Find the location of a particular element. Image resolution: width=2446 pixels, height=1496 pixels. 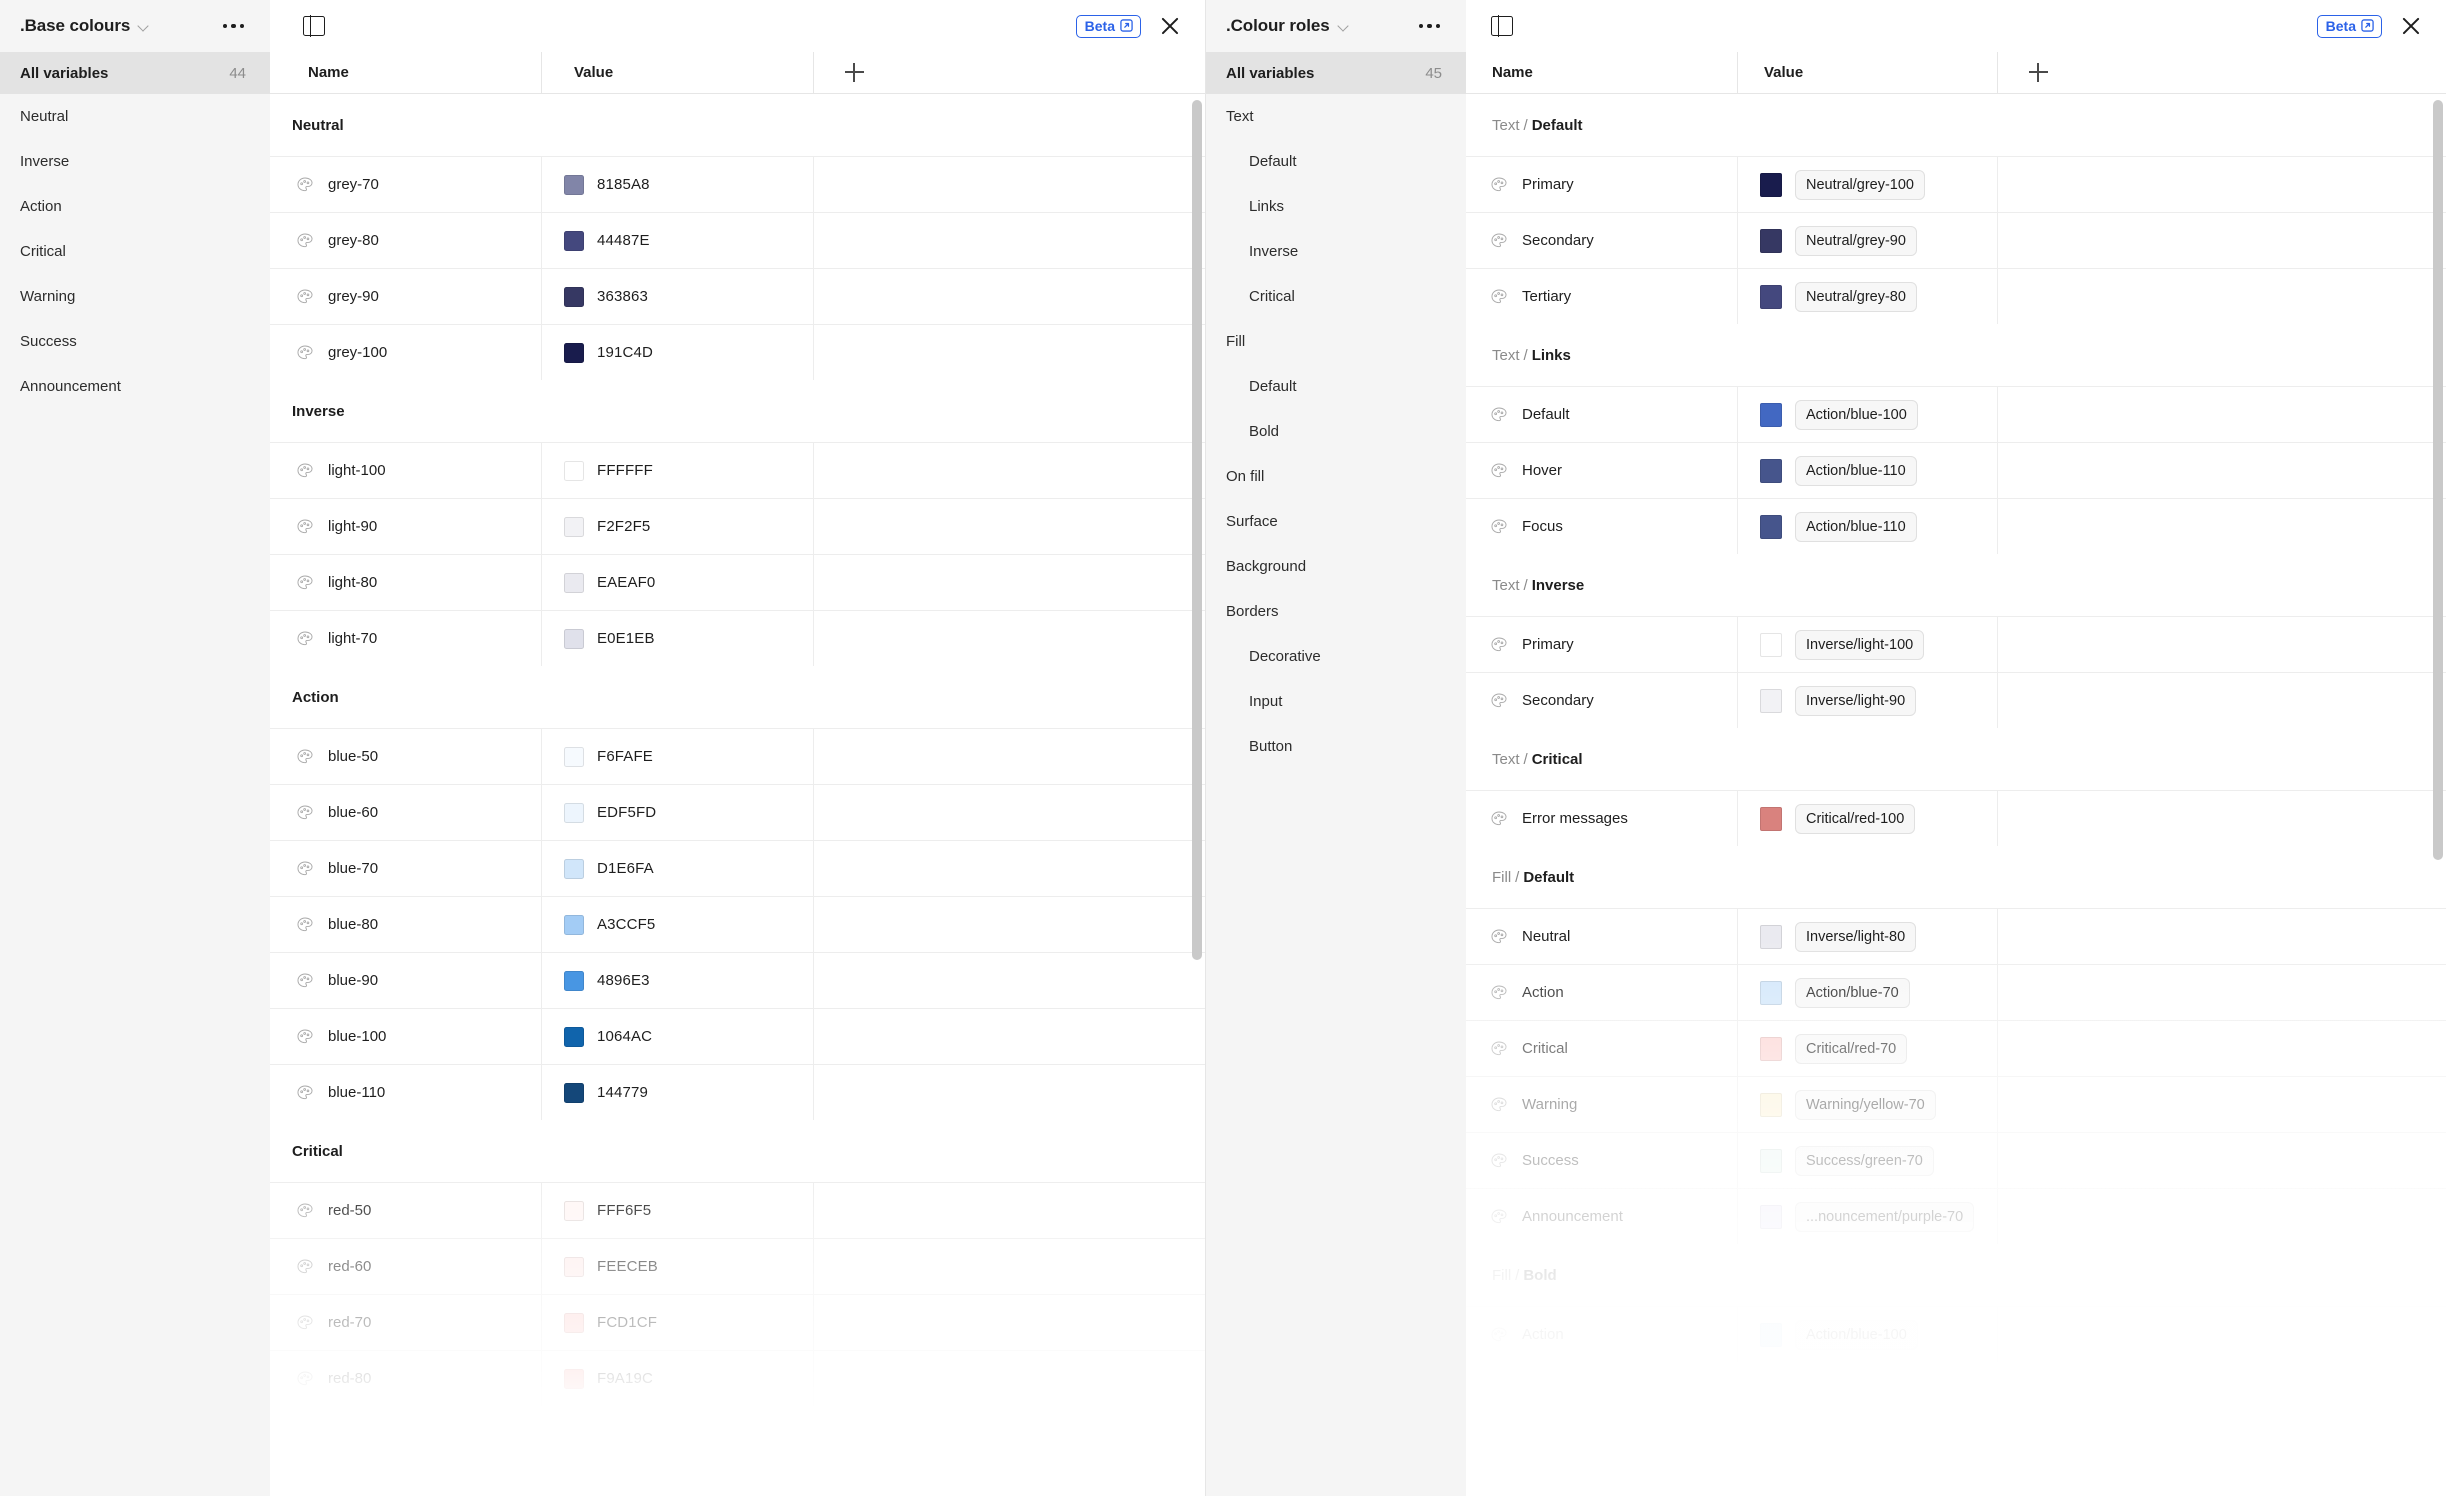

alias-chip: ...nouncement/purple-70 is located at coordinates (1885, 1216).